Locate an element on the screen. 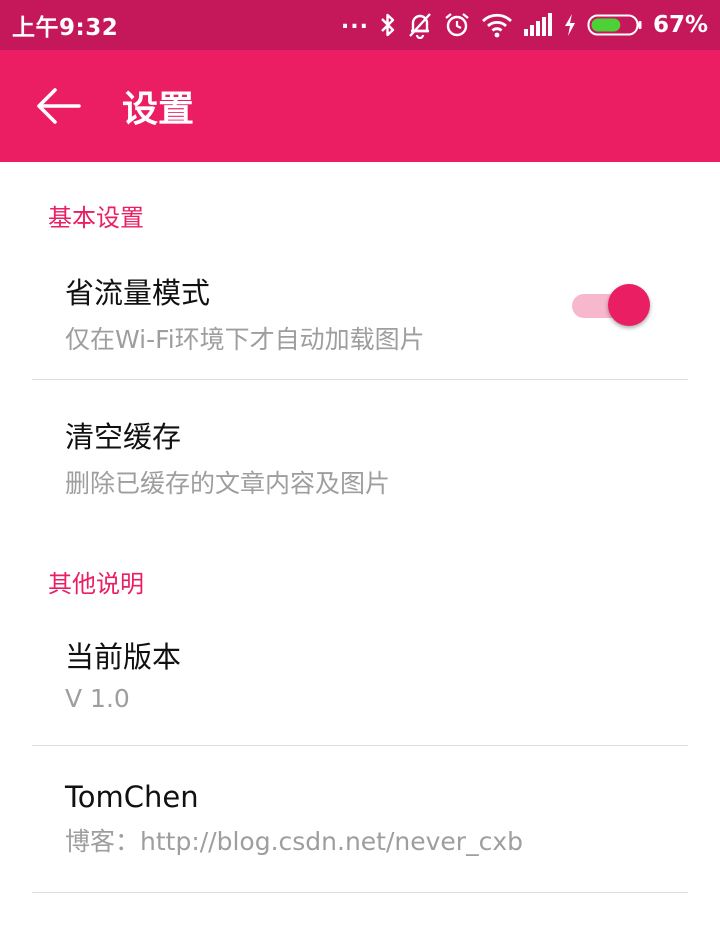 The width and height of the screenshot is (720, 935). bluetooth-icon is located at coordinates (388, 25).